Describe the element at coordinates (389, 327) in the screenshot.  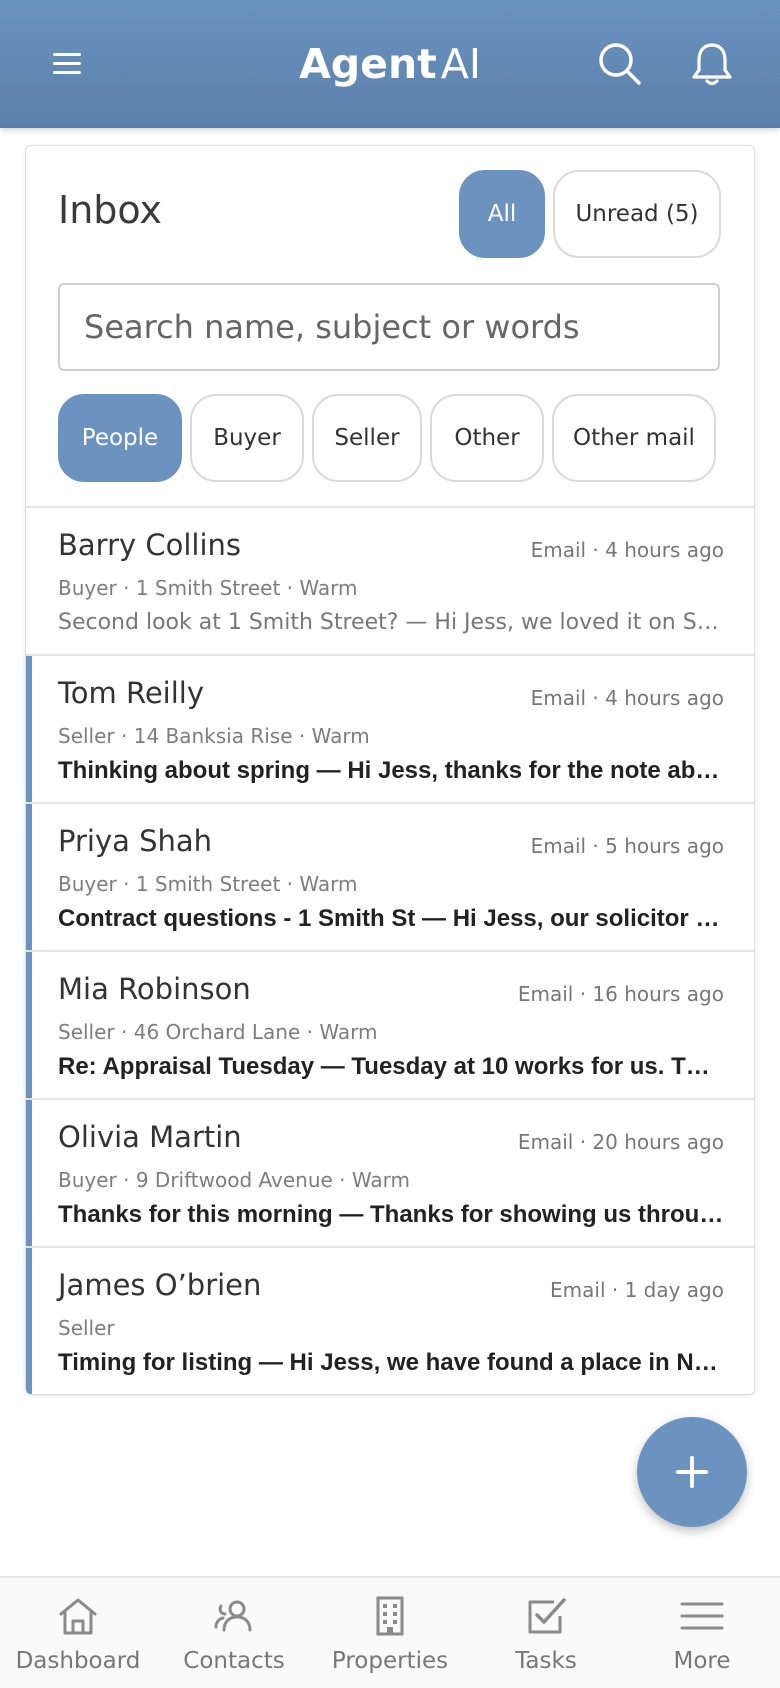
I see `search-input` at that location.